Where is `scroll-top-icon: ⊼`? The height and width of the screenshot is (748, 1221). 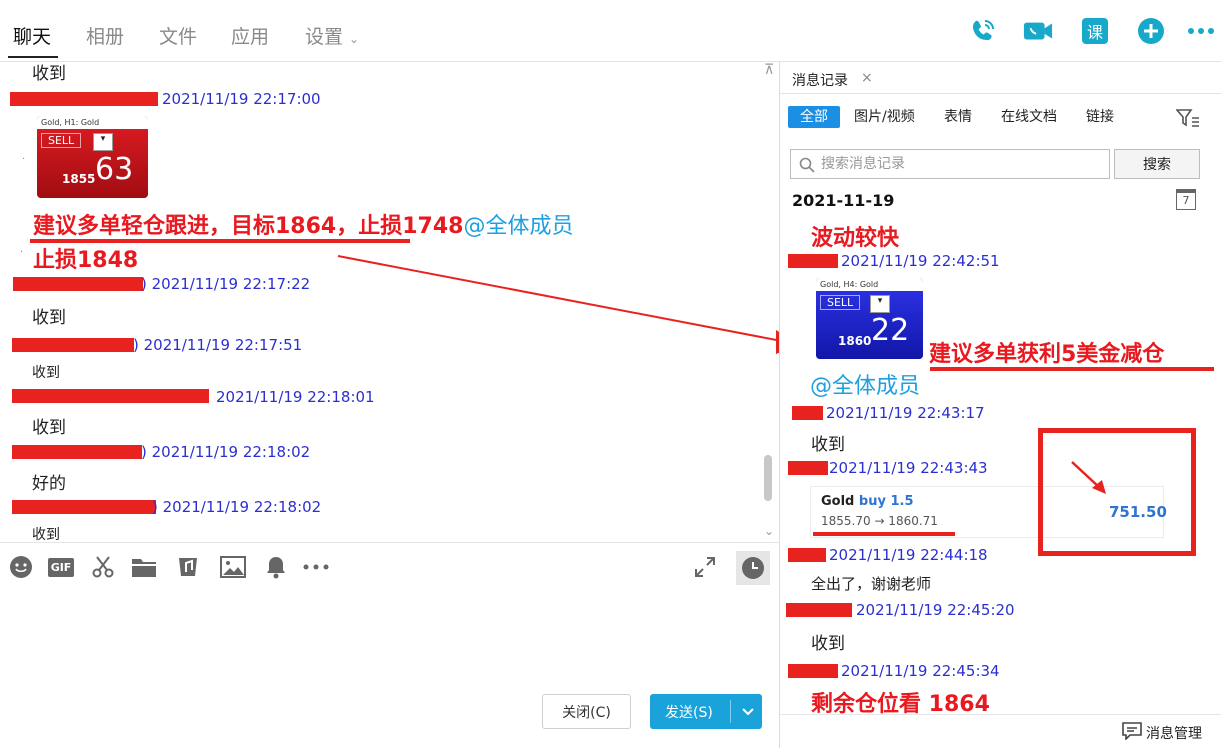
scroll-top-icon: ⊼ is located at coordinates (769, 70).